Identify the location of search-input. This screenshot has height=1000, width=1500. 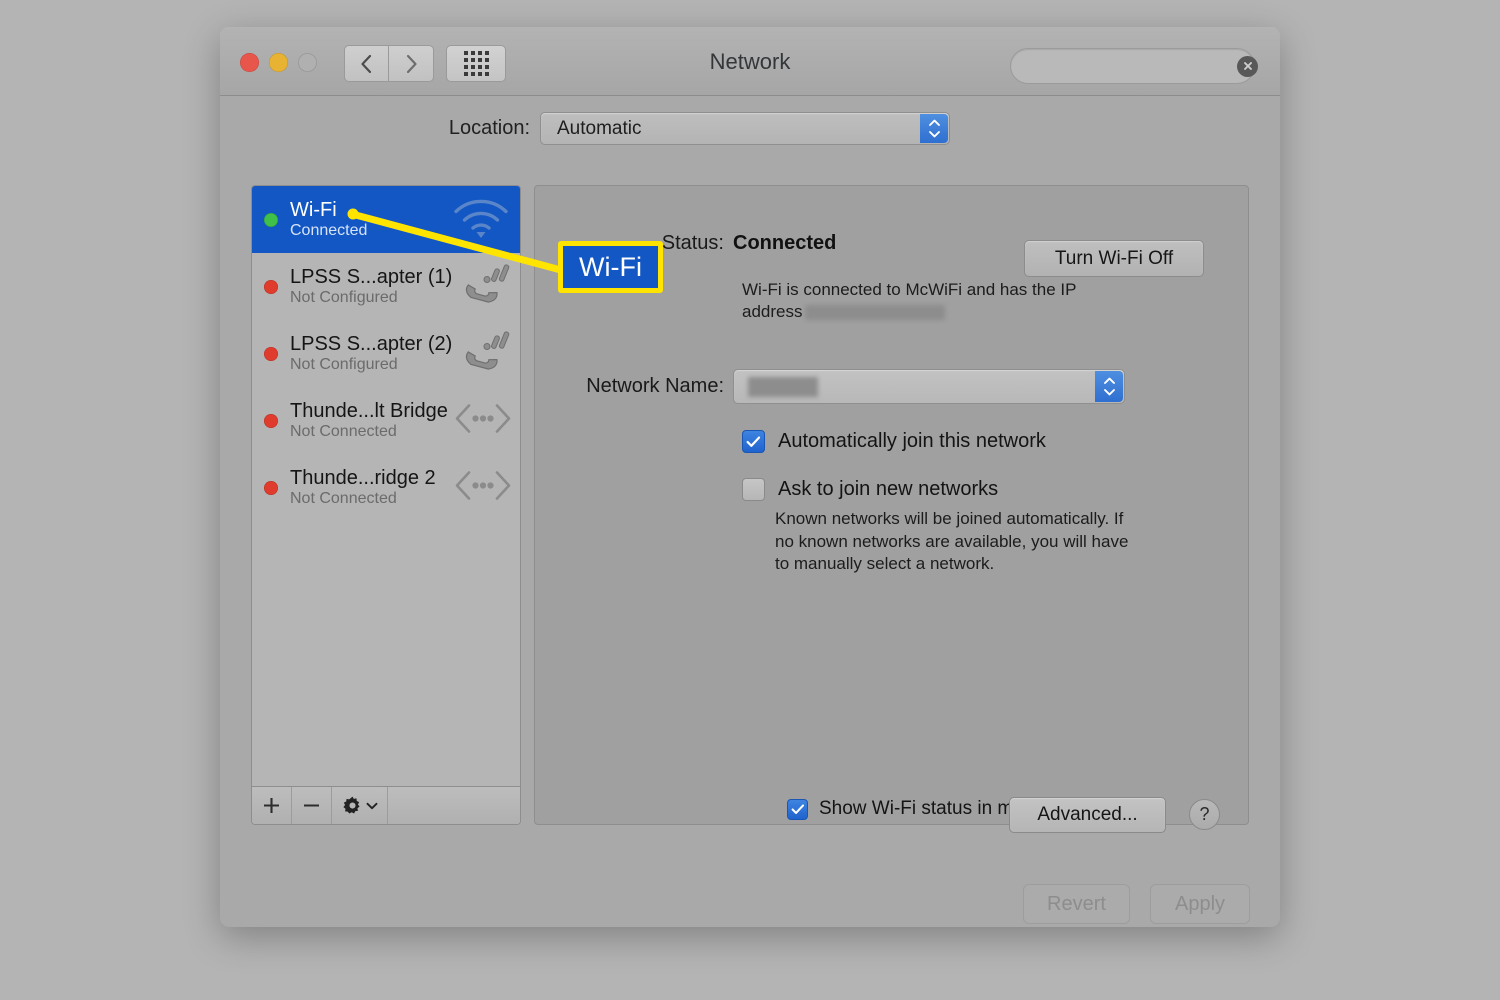
(1133, 66).